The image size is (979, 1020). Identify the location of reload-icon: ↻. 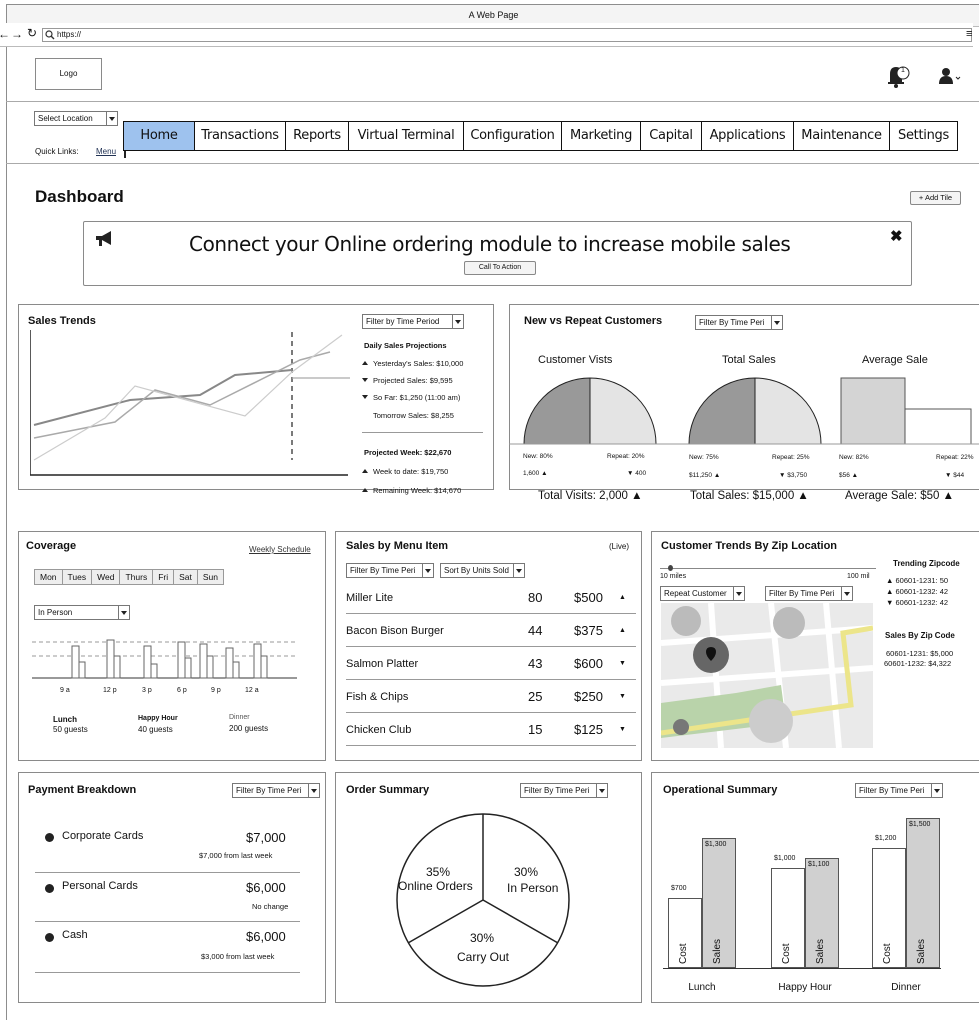
(32, 33).